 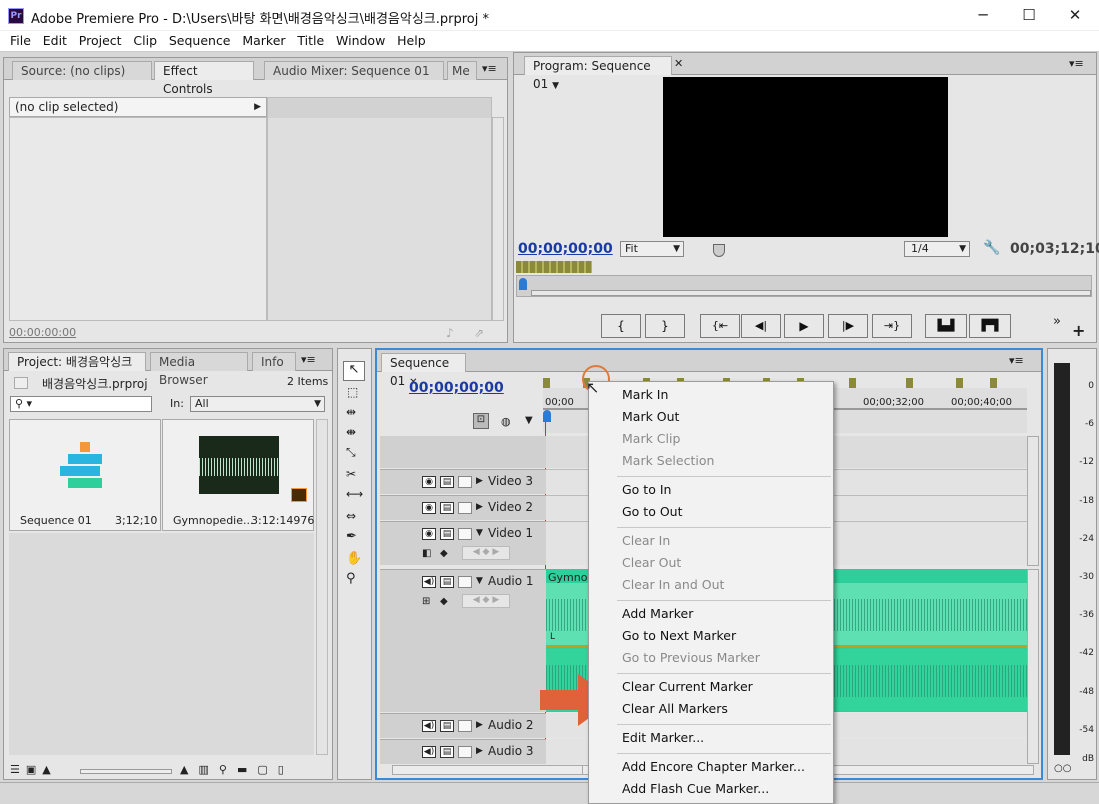 I want to click on resolution-dropdown: 1/4 ▼, so click(x=937, y=249).